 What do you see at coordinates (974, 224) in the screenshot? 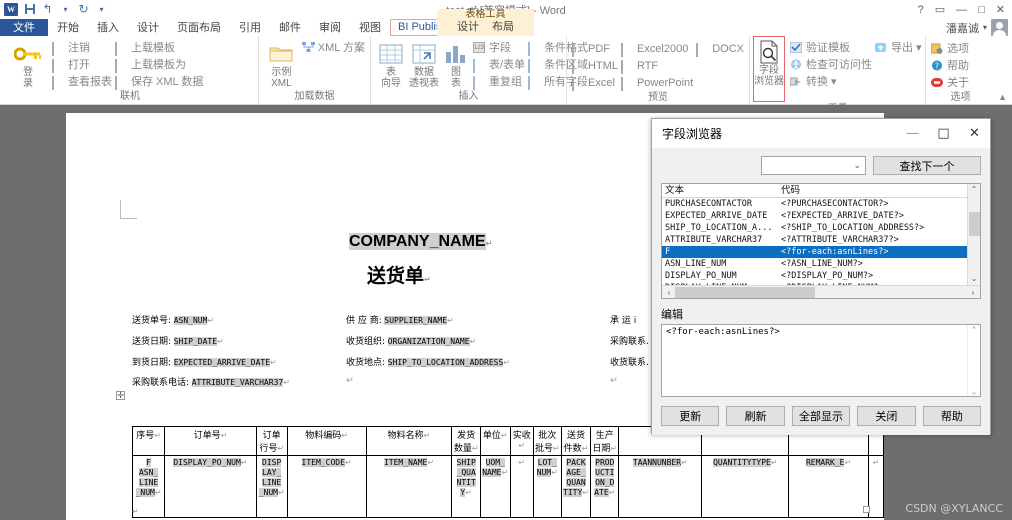
I see `vertical-scroll-thumb` at bounding box center [974, 224].